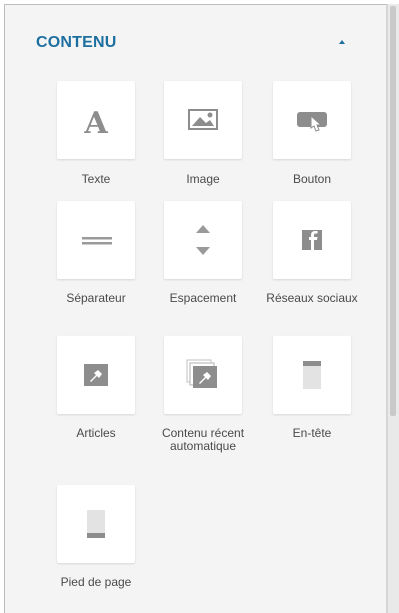  I want to click on tile-label-bouton: Bouton, so click(312, 179).